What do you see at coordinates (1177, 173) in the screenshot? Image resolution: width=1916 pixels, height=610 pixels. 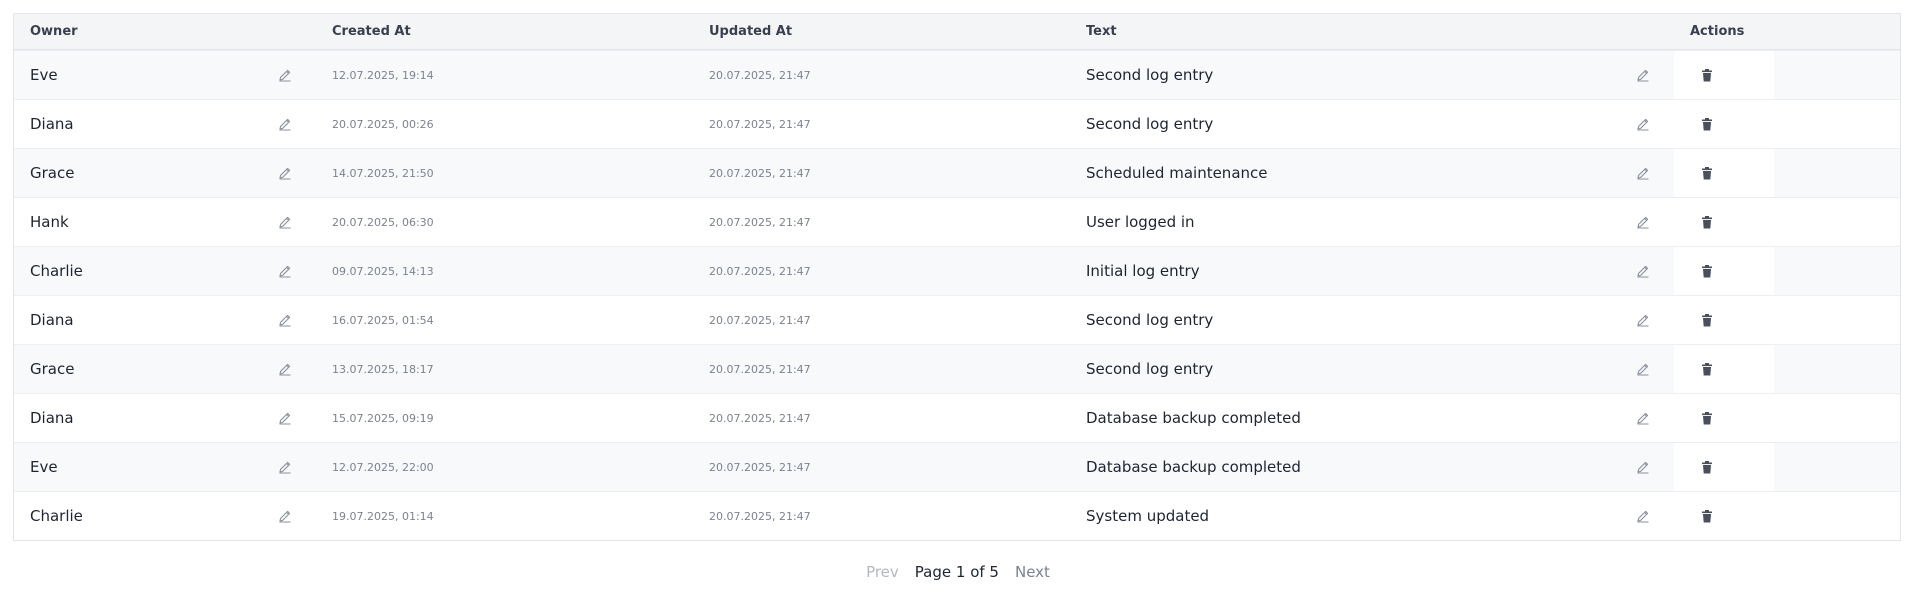 I see `text-cell: Scheduled maintenance` at bounding box center [1177, 173].